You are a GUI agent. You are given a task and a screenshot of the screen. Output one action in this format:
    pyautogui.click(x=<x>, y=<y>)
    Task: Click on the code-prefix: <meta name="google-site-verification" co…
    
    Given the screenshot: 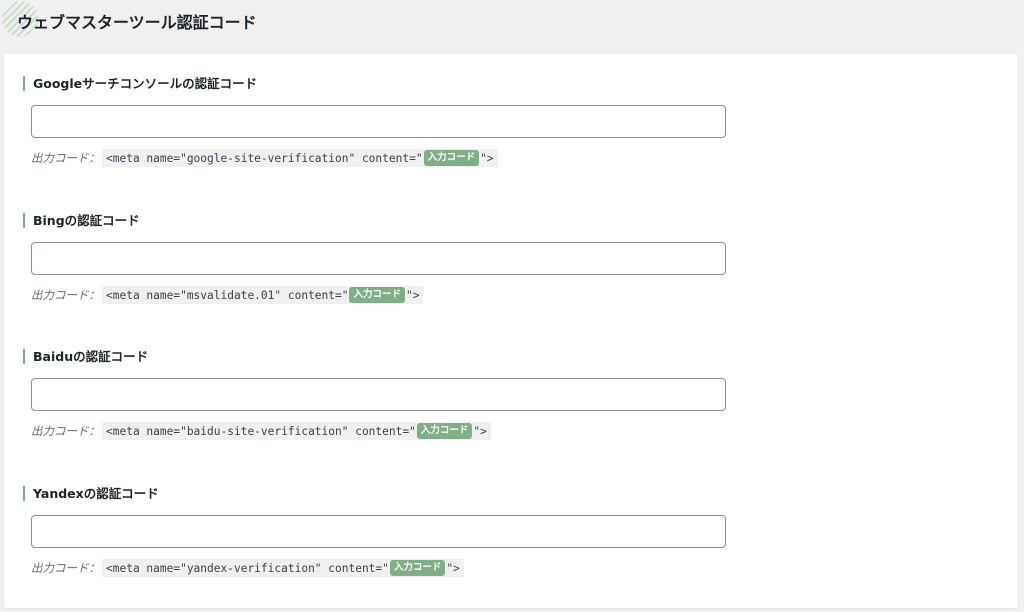 What is the action you would take?
    pyautogui.click(x=264, y=158)
    